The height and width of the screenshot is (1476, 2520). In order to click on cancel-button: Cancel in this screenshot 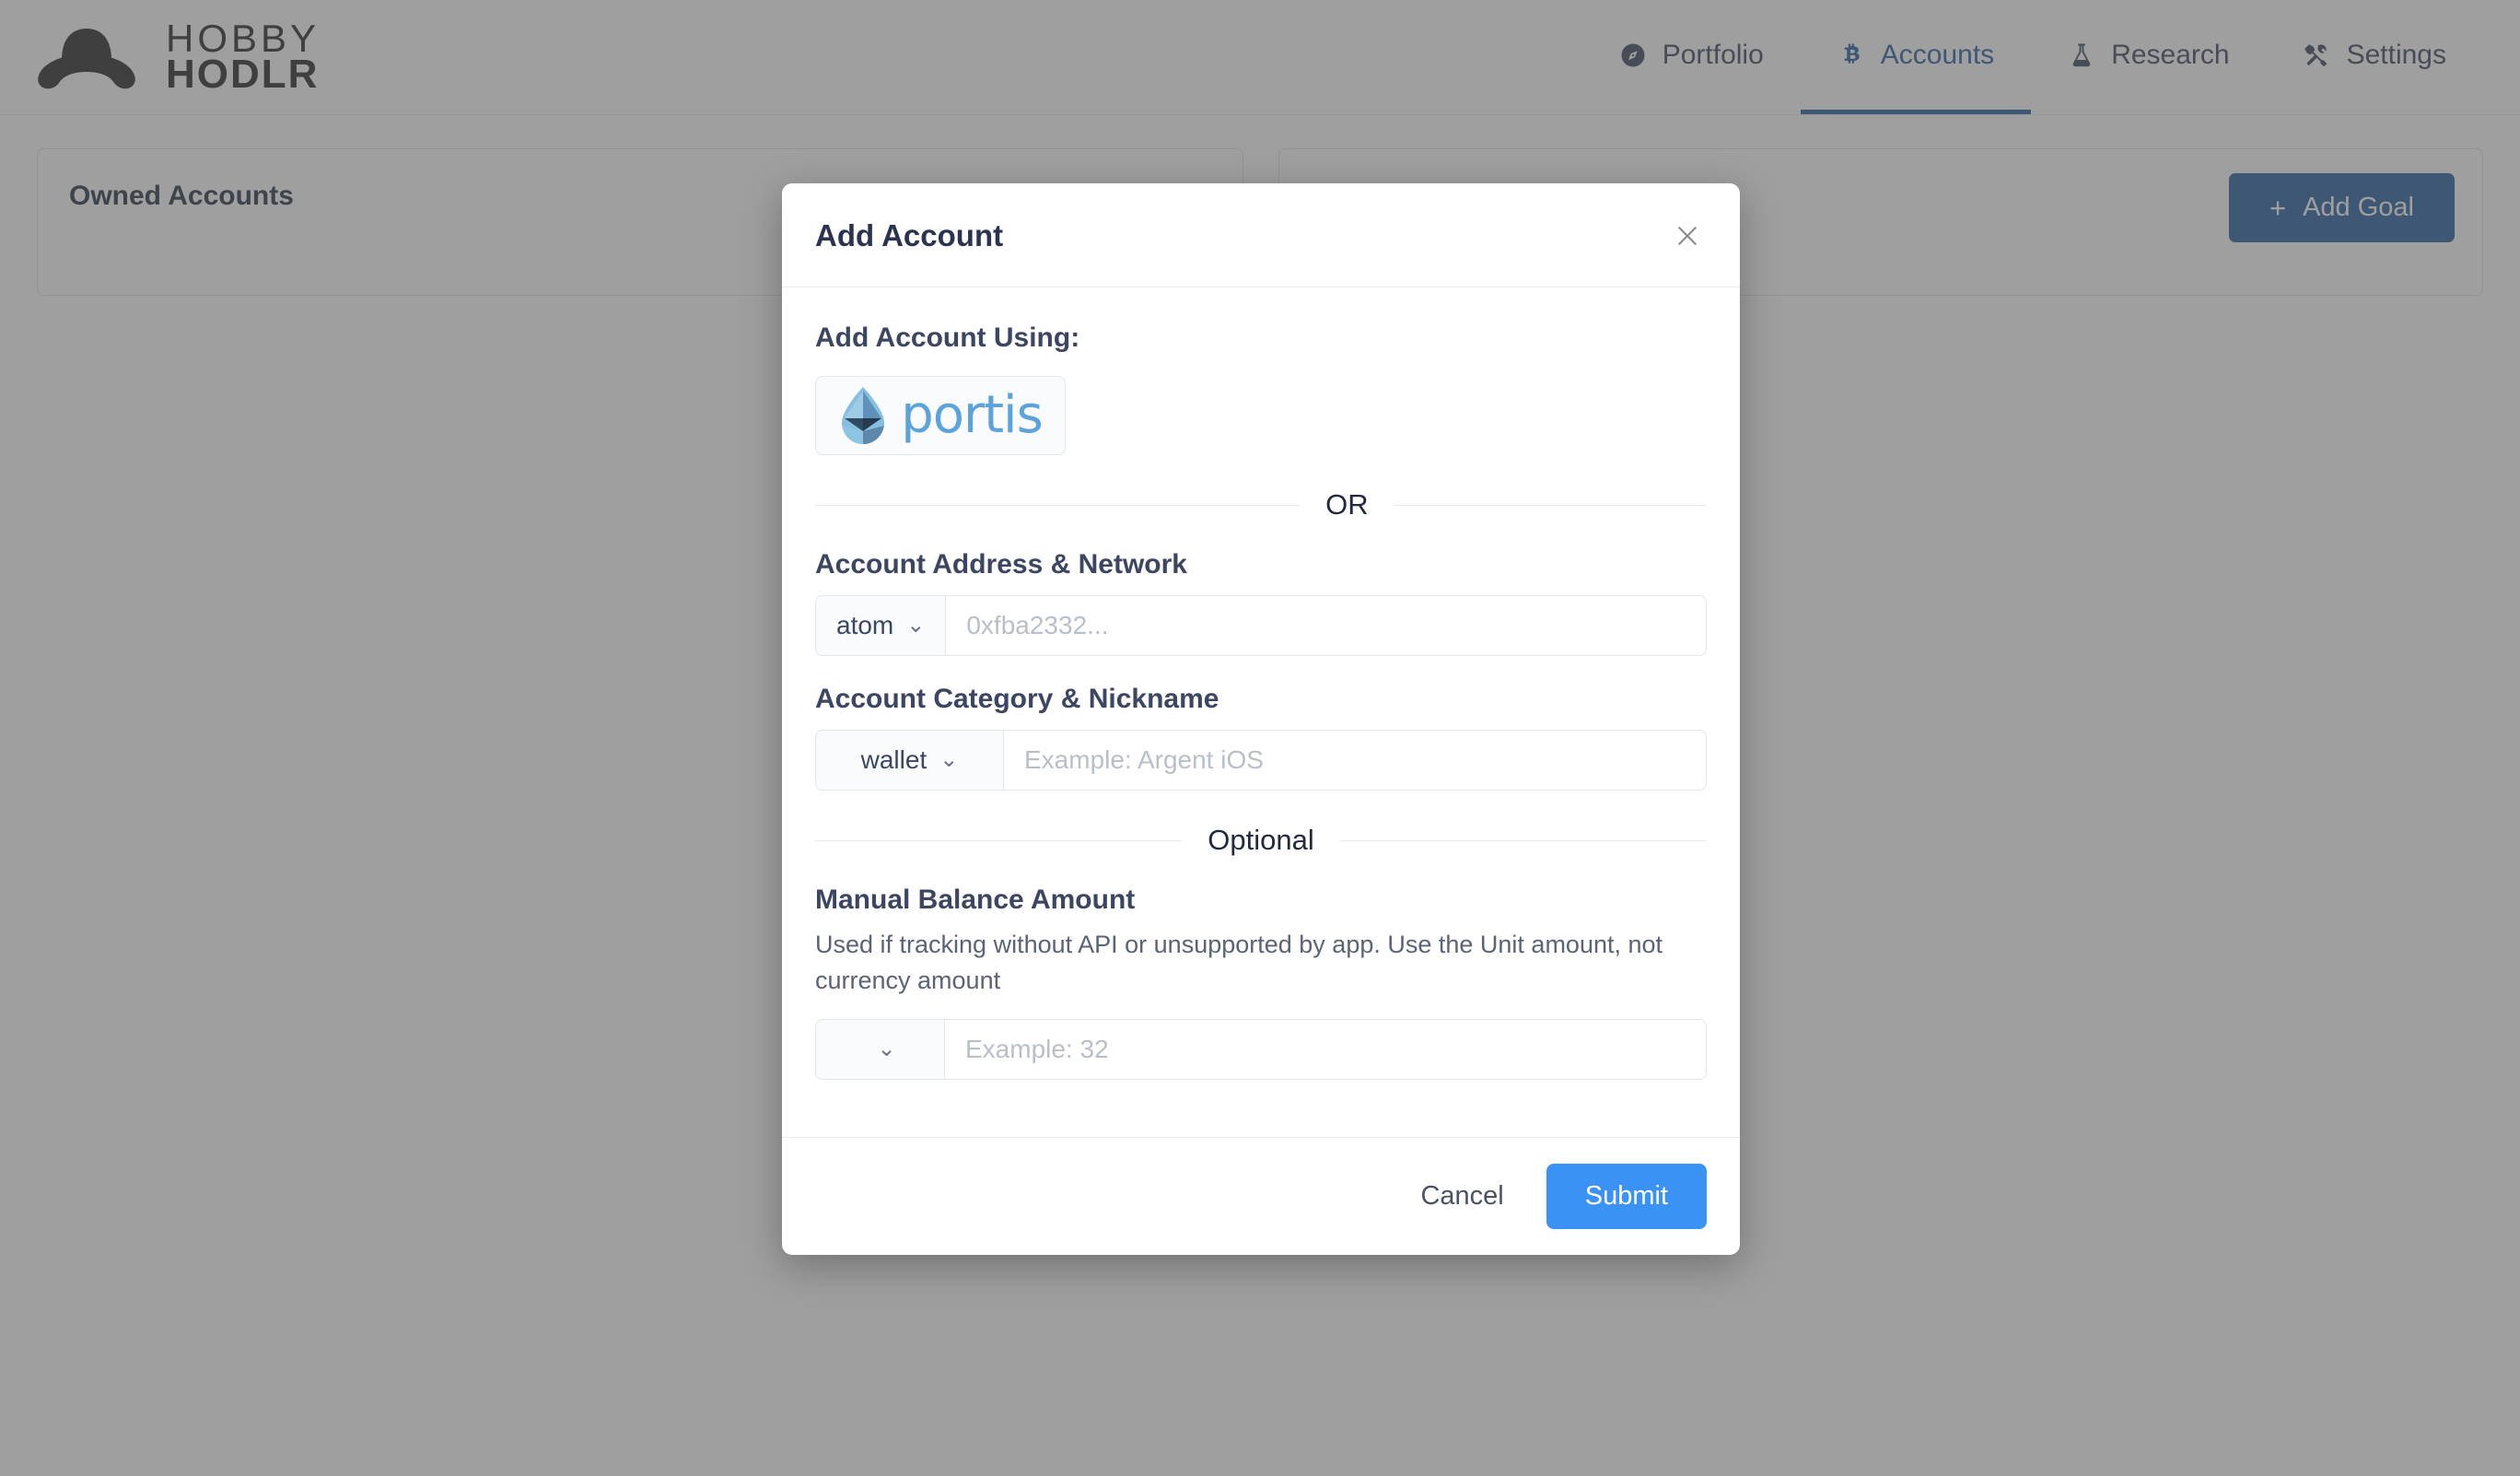, I will do `click(1461, 1197)`.